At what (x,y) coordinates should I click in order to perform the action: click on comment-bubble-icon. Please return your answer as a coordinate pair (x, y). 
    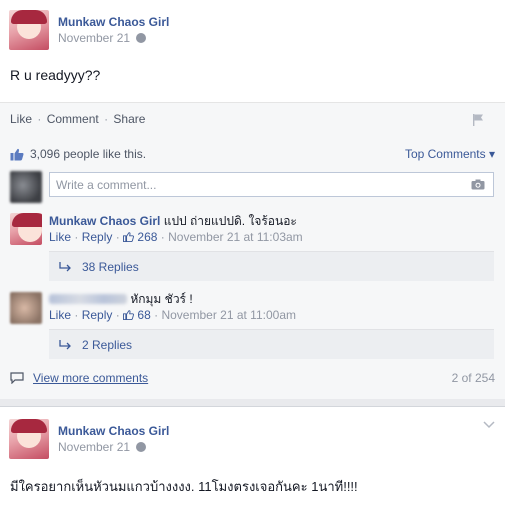
    Looking at the image, I should click on (17, 378).